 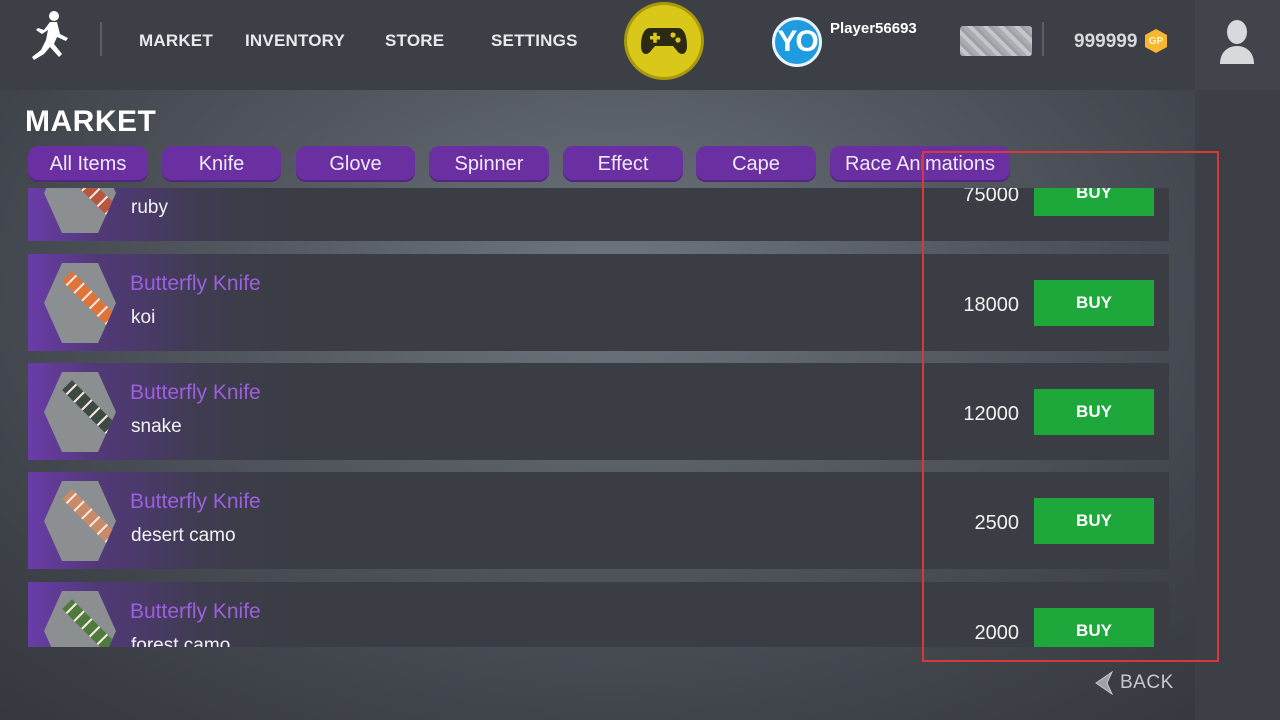 I want to click on item-price: 2500, so click(x=997, y=523).